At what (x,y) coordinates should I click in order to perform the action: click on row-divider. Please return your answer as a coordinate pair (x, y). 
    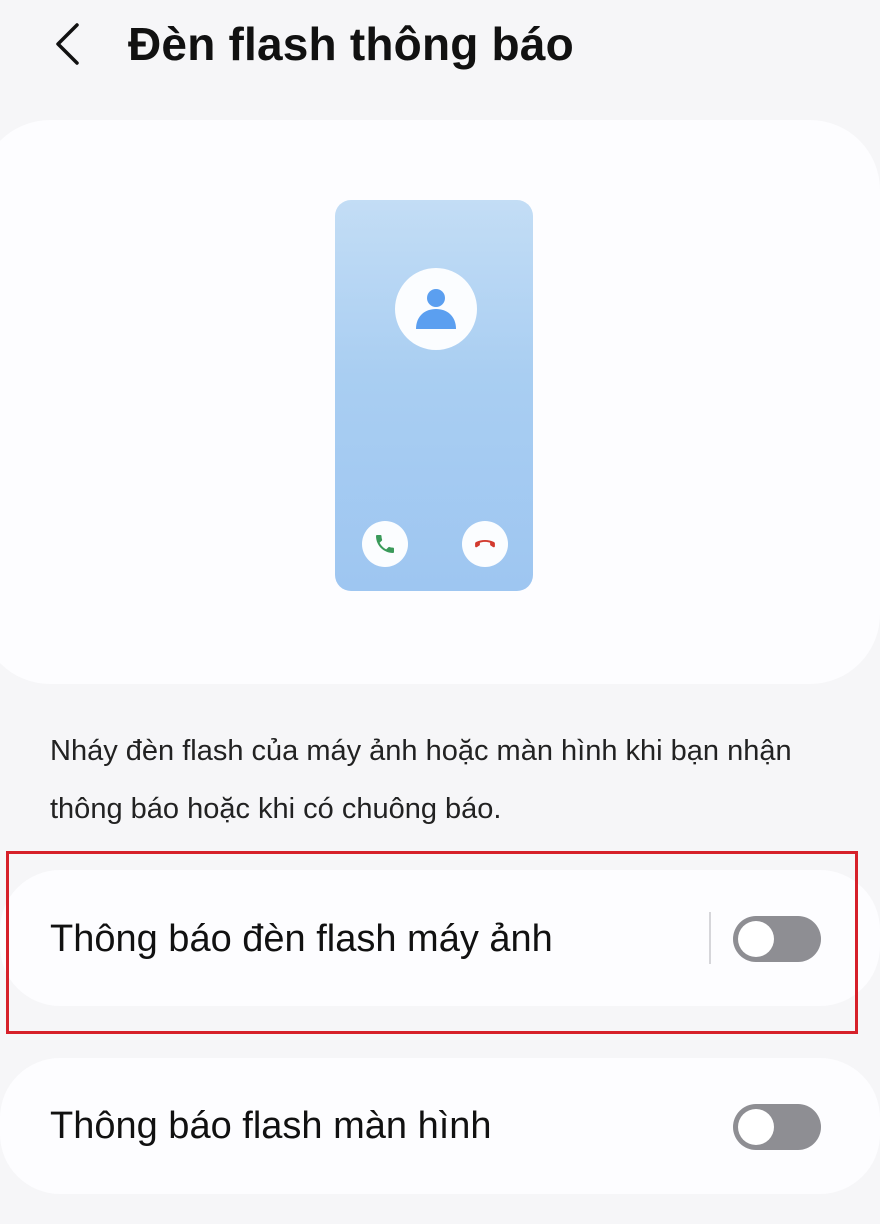
    Looking at the image, I should click on (710, 938).